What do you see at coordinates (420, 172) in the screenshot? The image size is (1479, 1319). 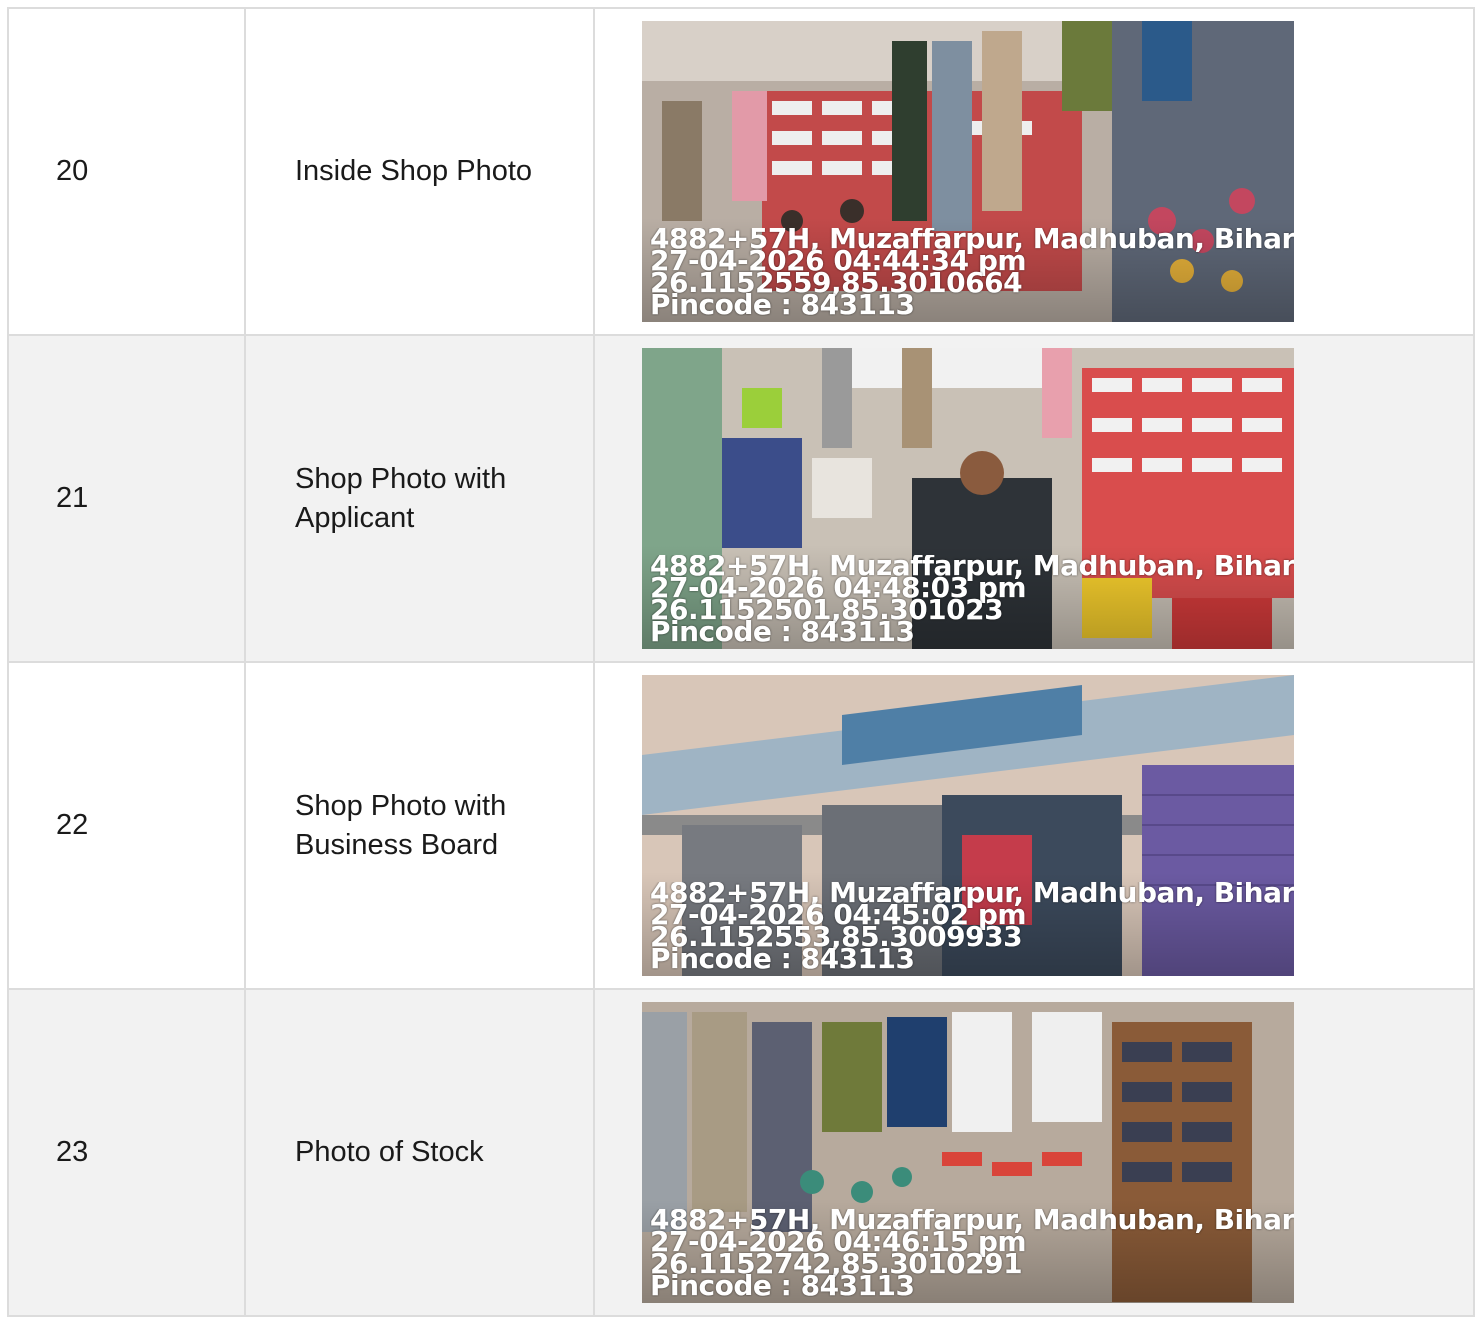 I see `row-label: Inside Shop Photo` at bounding box center [420, 172].